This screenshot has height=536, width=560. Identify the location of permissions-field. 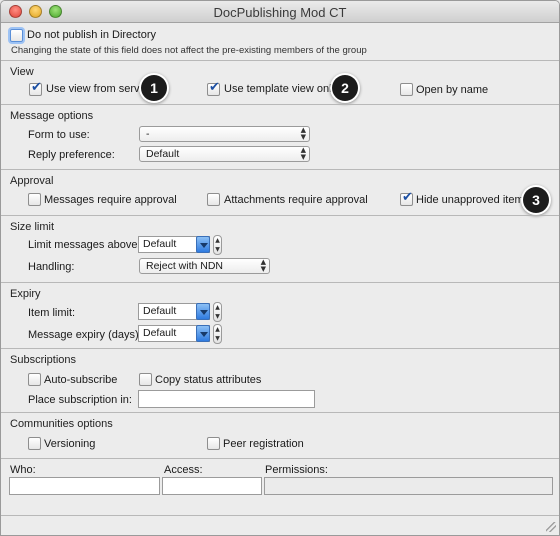
(408, 486).